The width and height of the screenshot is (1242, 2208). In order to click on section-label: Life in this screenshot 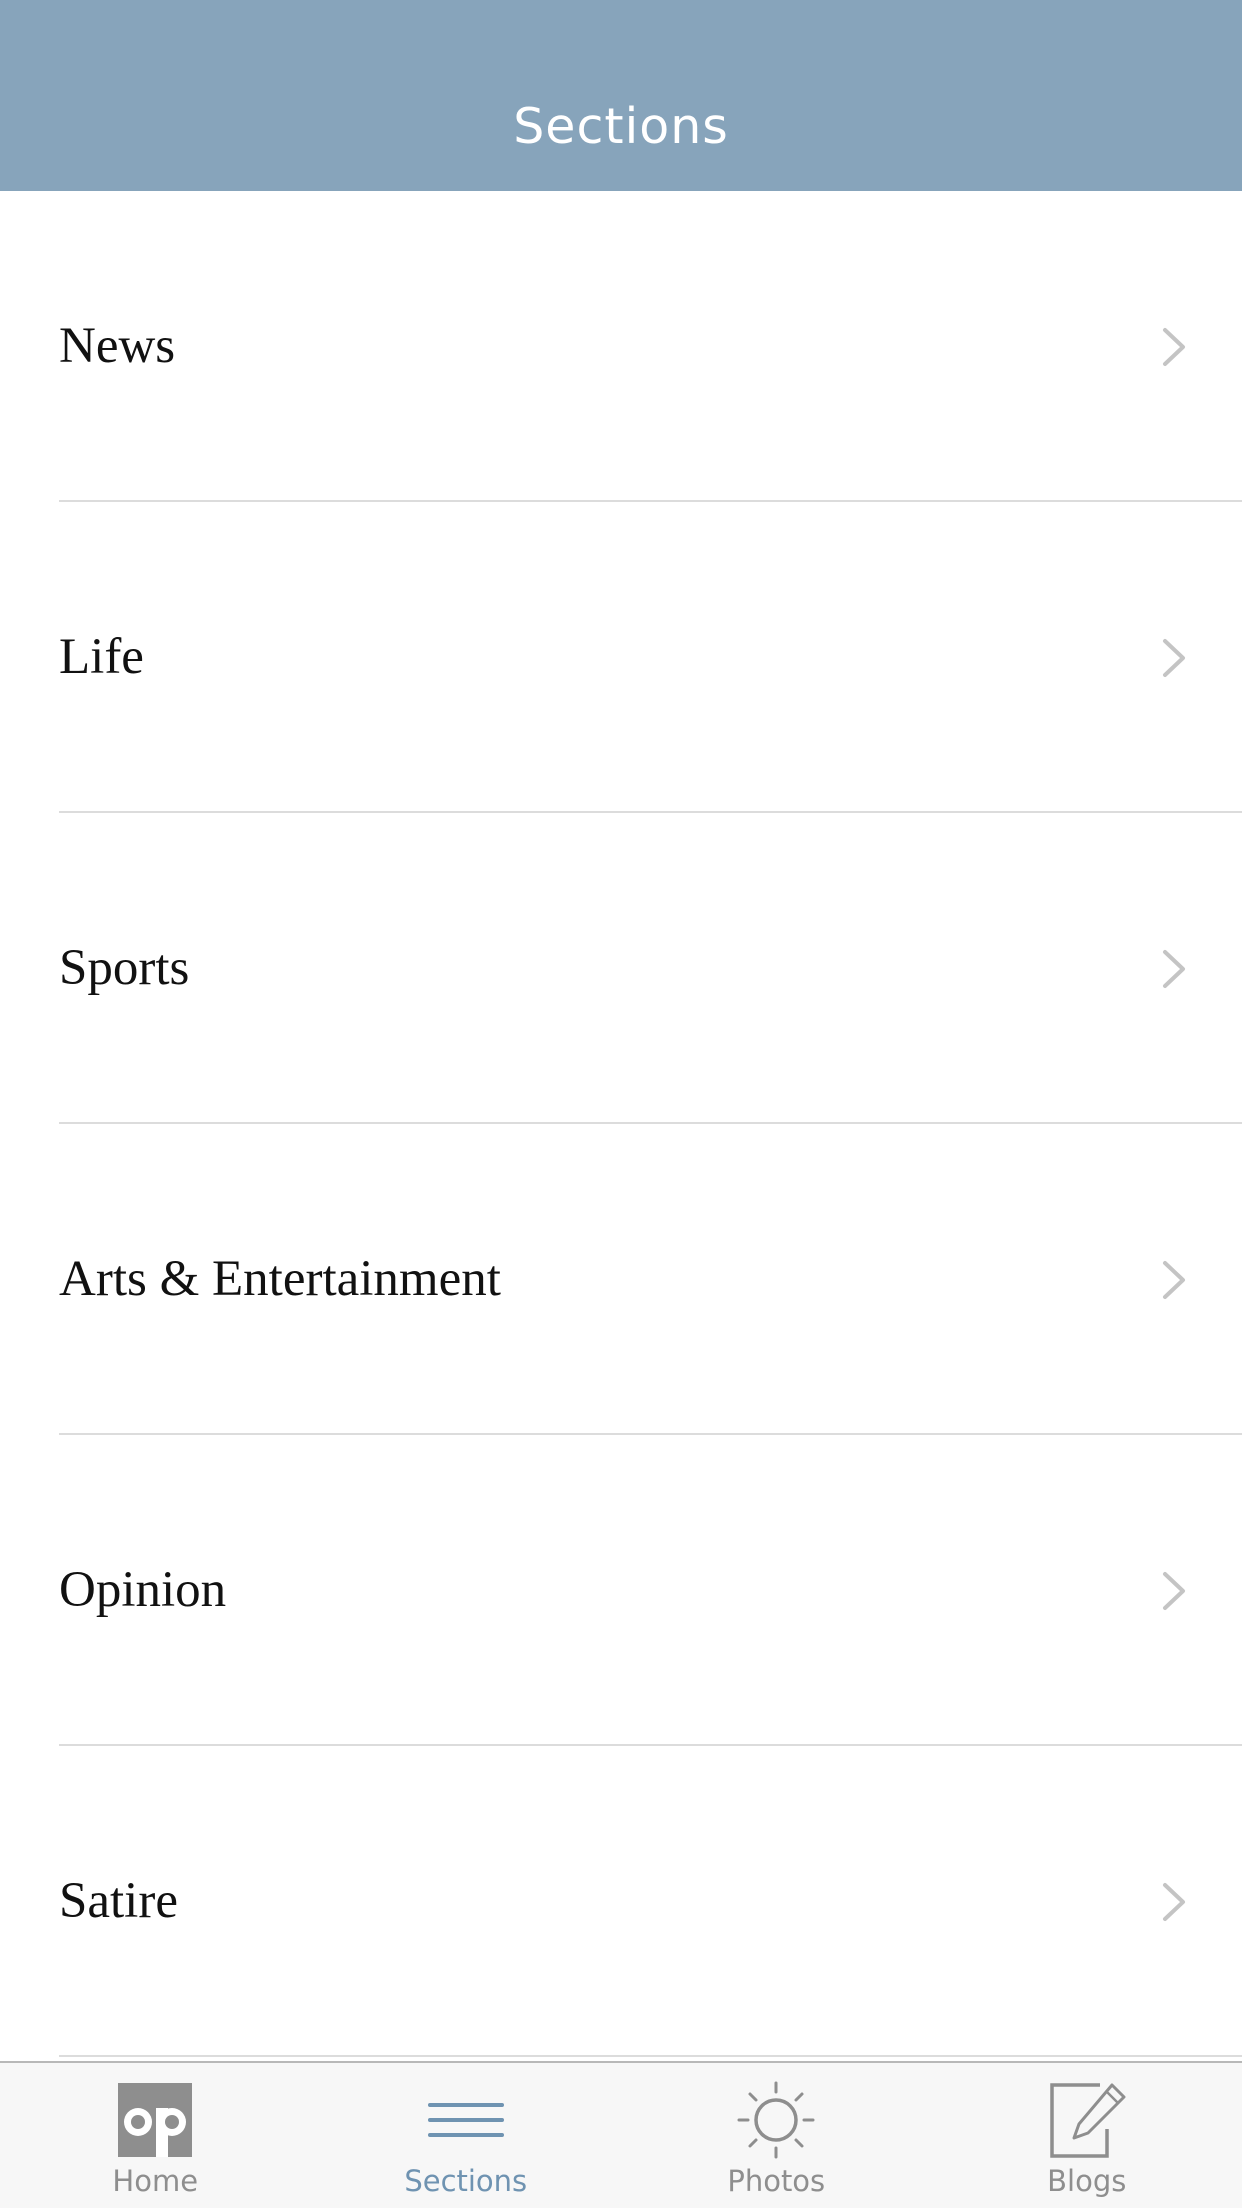, I will do `click(101, 657)`.